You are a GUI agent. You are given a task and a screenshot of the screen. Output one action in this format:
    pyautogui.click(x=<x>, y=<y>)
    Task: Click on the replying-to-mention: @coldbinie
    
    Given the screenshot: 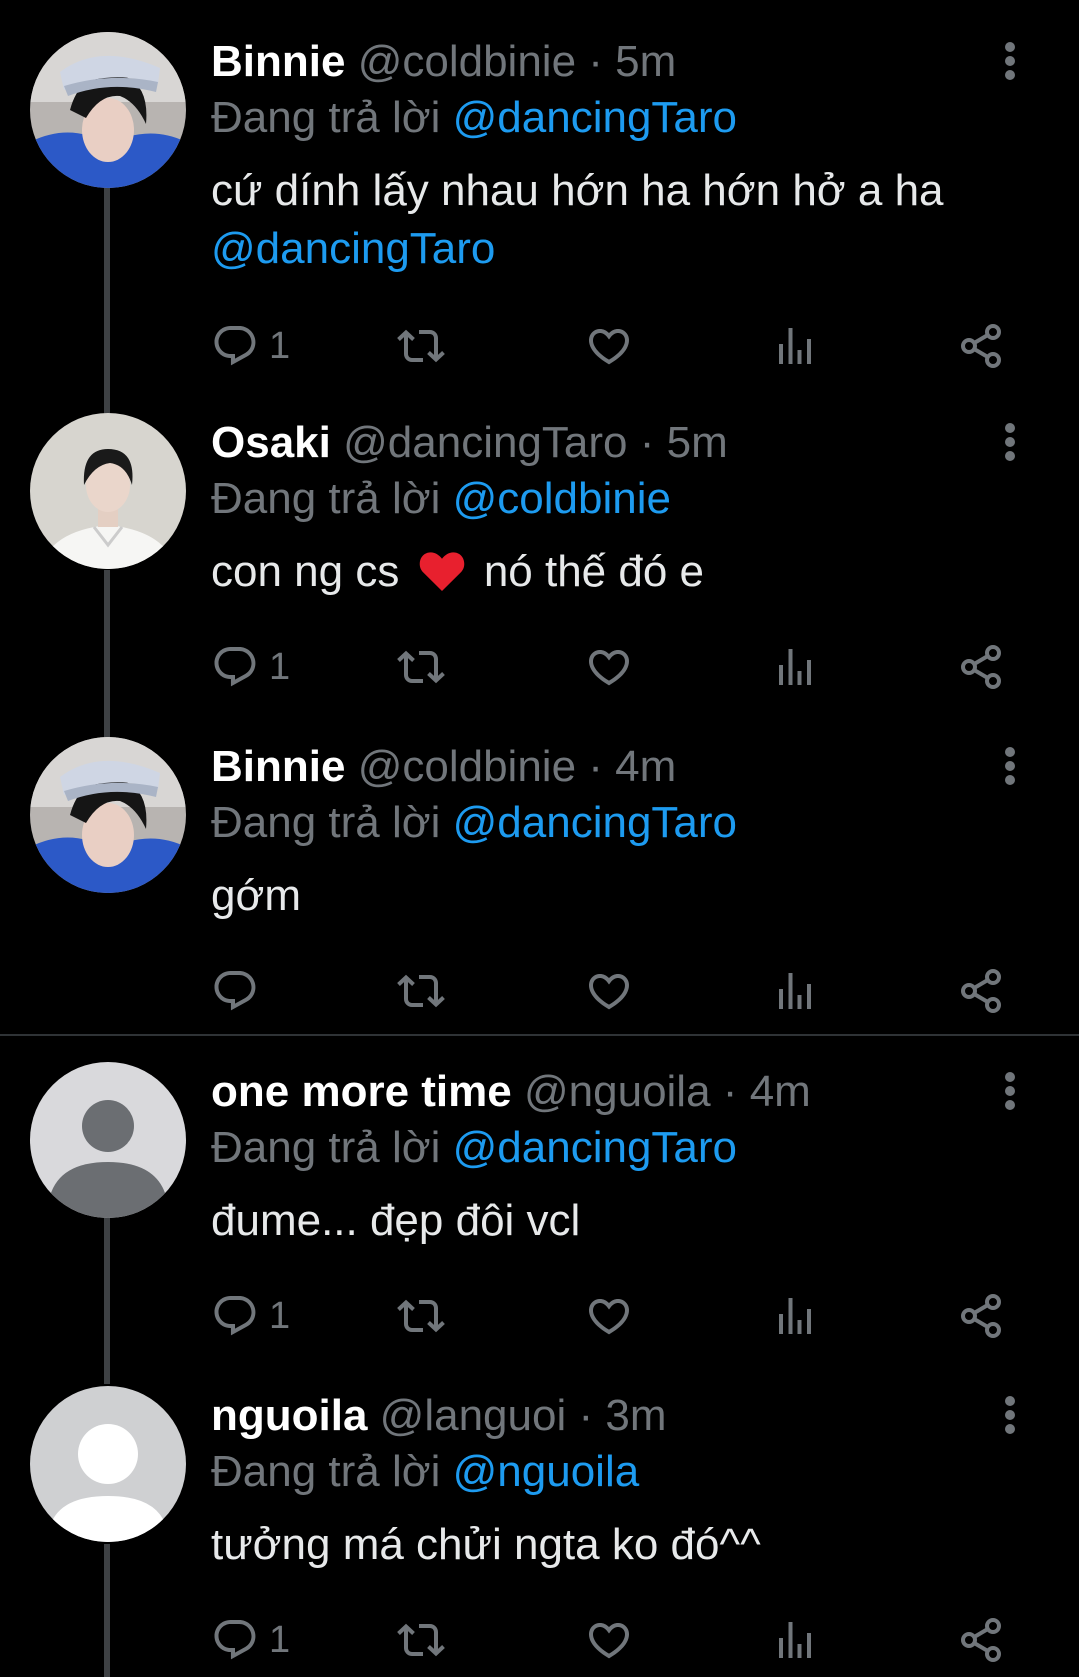 What is the action you would take?
    pyautogui.click(x=562, y=498)
    